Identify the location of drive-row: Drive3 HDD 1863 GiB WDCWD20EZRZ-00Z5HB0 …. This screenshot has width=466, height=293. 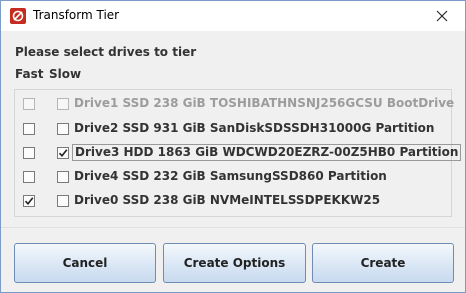
(238, 153).